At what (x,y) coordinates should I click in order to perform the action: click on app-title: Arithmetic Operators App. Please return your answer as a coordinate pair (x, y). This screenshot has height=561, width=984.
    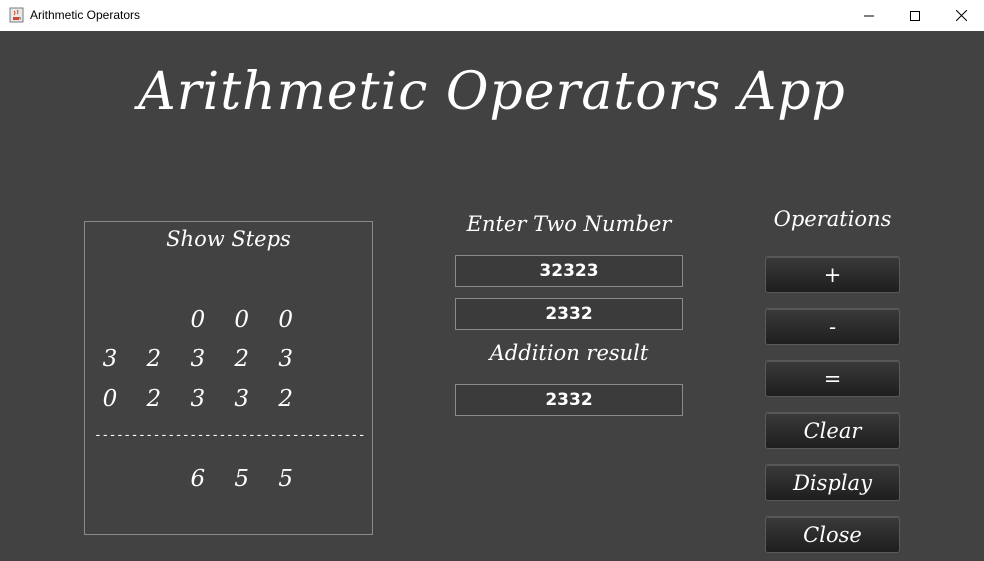
    Looking at the image, I should click on (492, 92).